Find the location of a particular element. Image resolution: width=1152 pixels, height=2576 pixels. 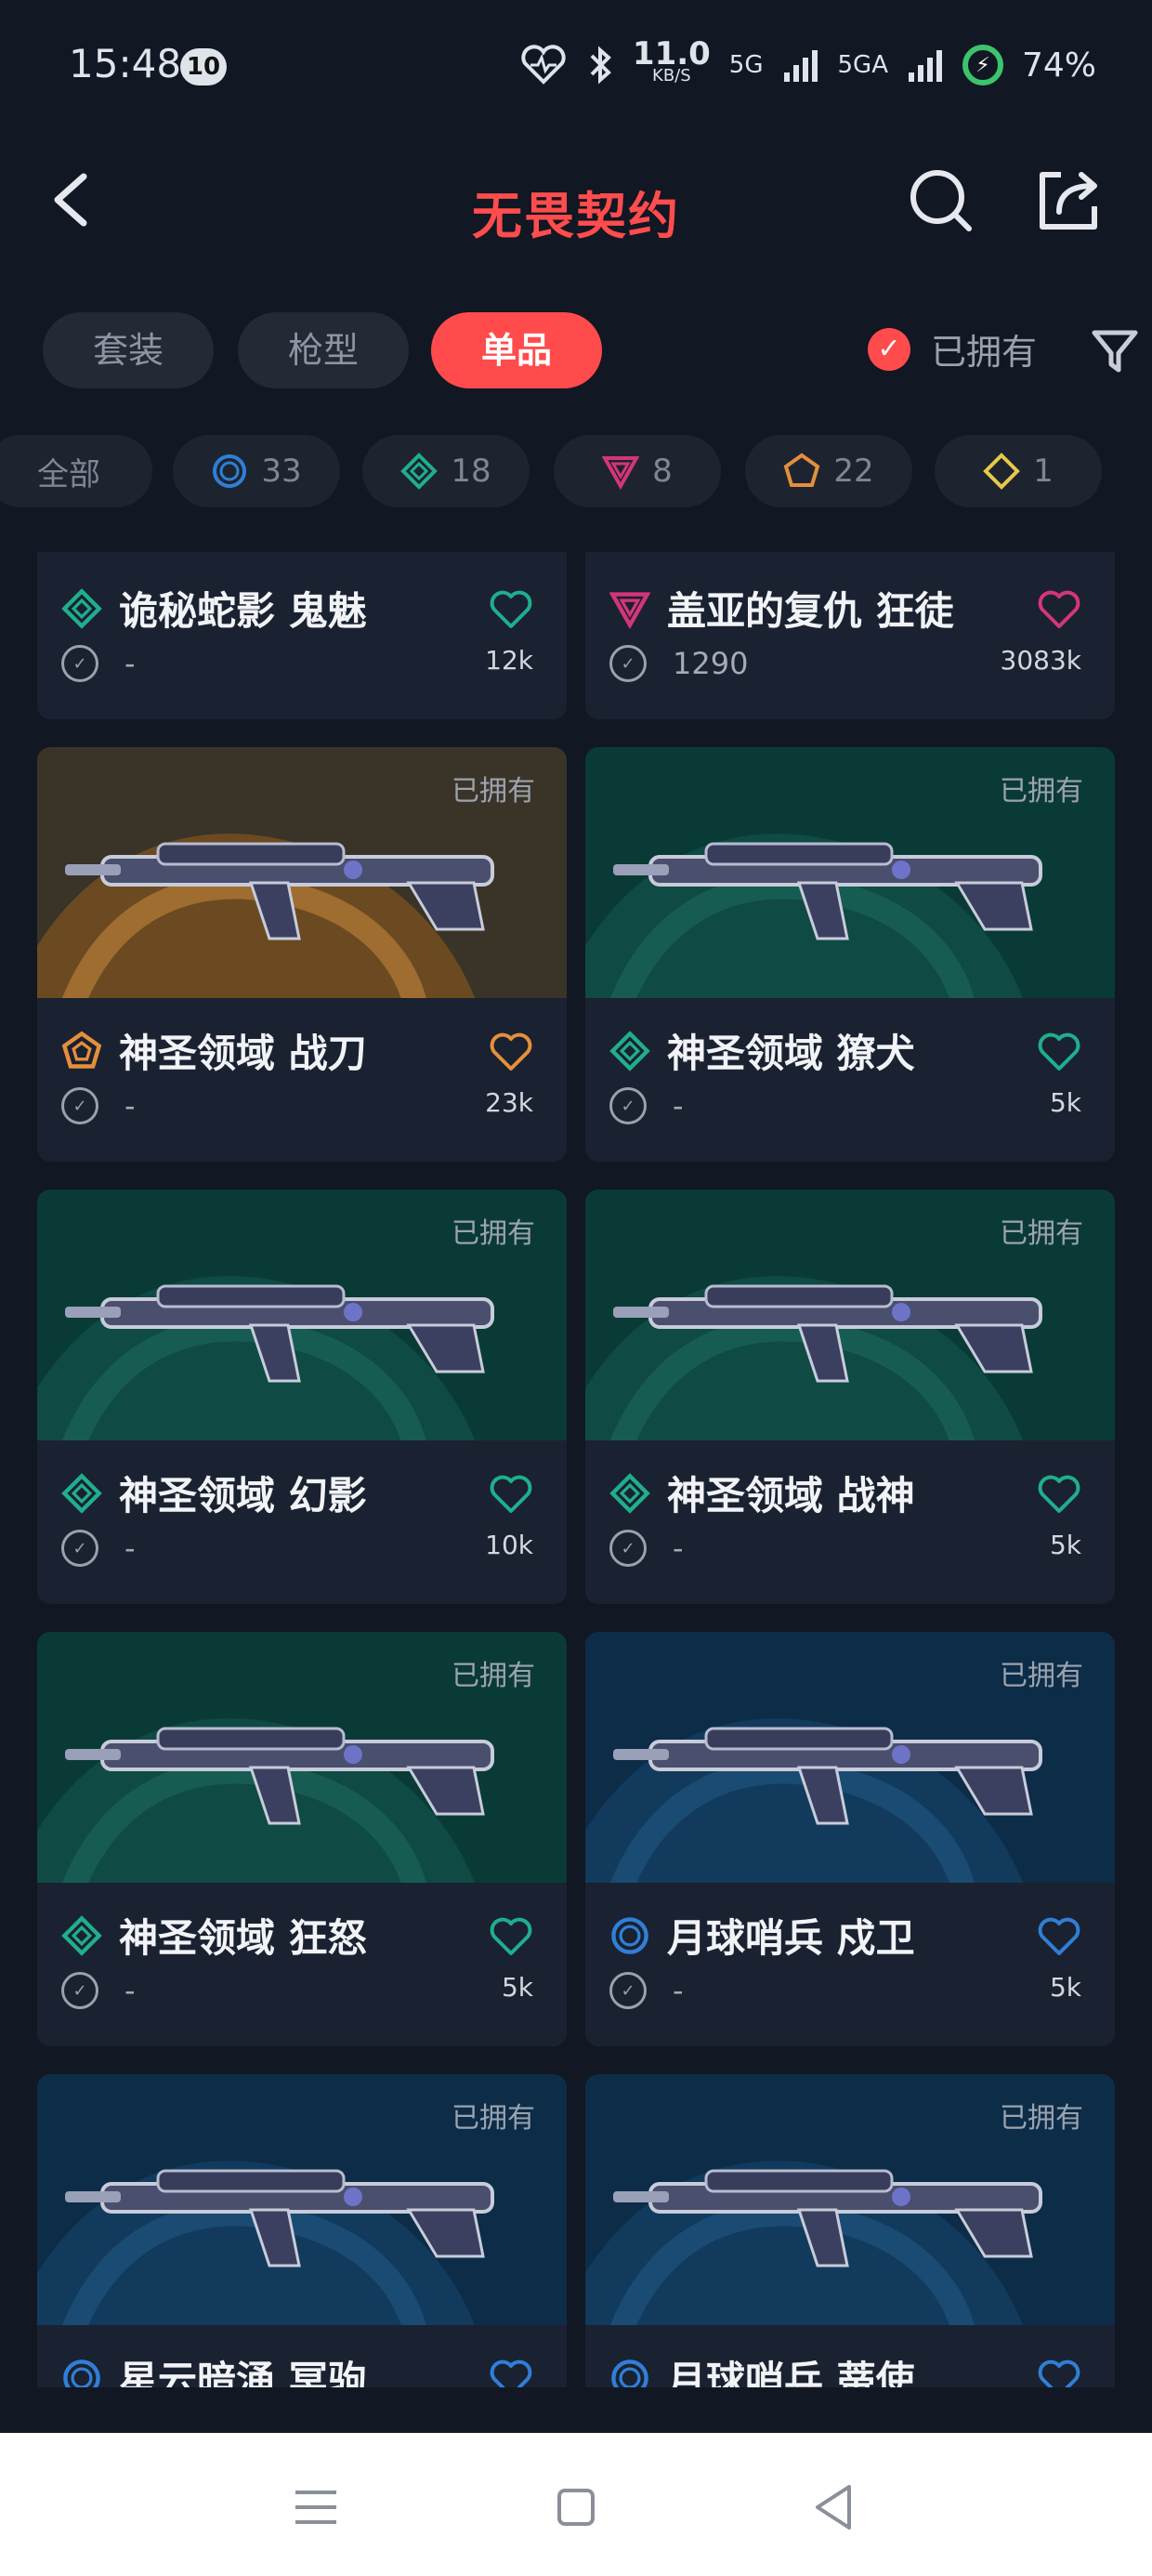

skin-card: 已拥有 星云暗涌 冥驹 ✓ is located at coordinates (302, 2230).